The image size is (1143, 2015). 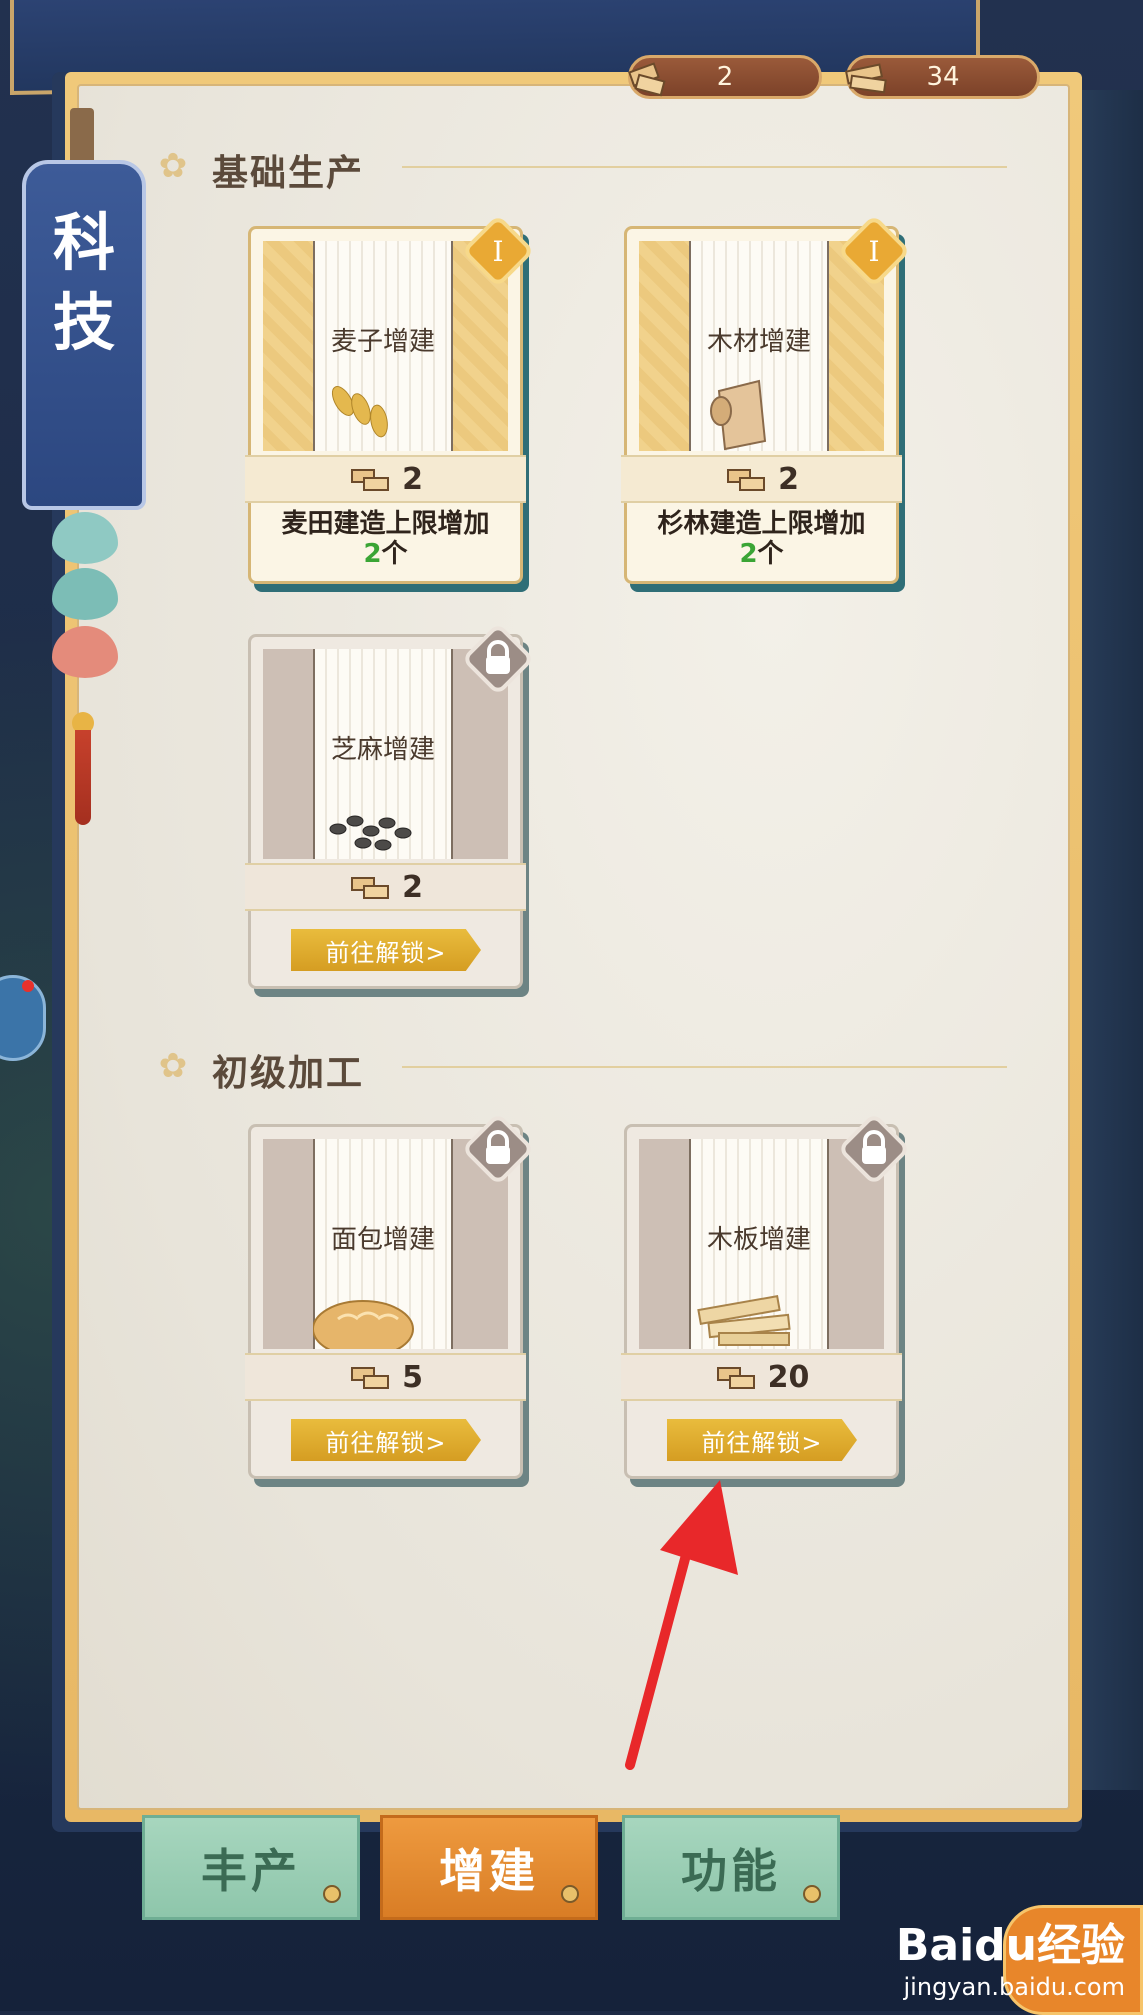 I want to click on tab-fengchan: 丰产, so click(x=251, y=1867).